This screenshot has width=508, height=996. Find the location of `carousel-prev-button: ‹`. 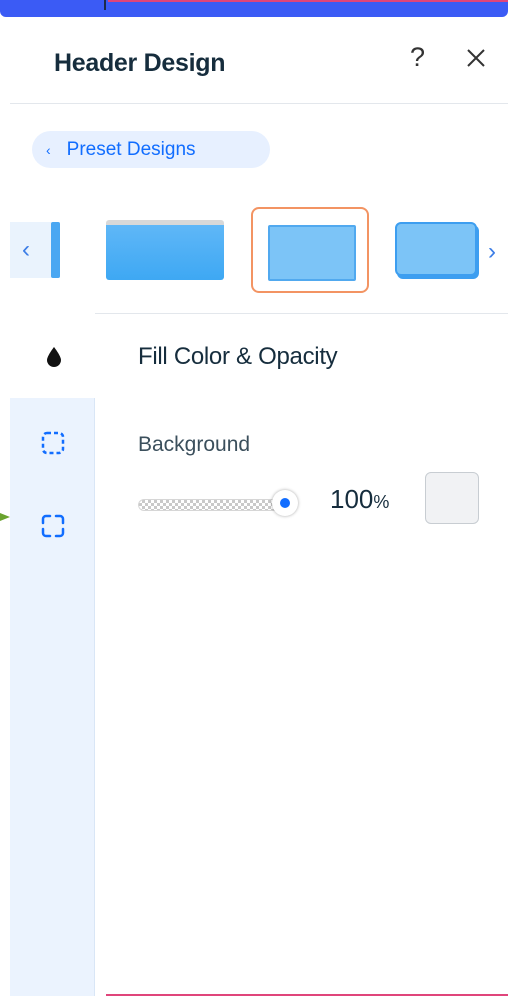

carousel-prev-button: ‹ is located at coordinates (35, 250).